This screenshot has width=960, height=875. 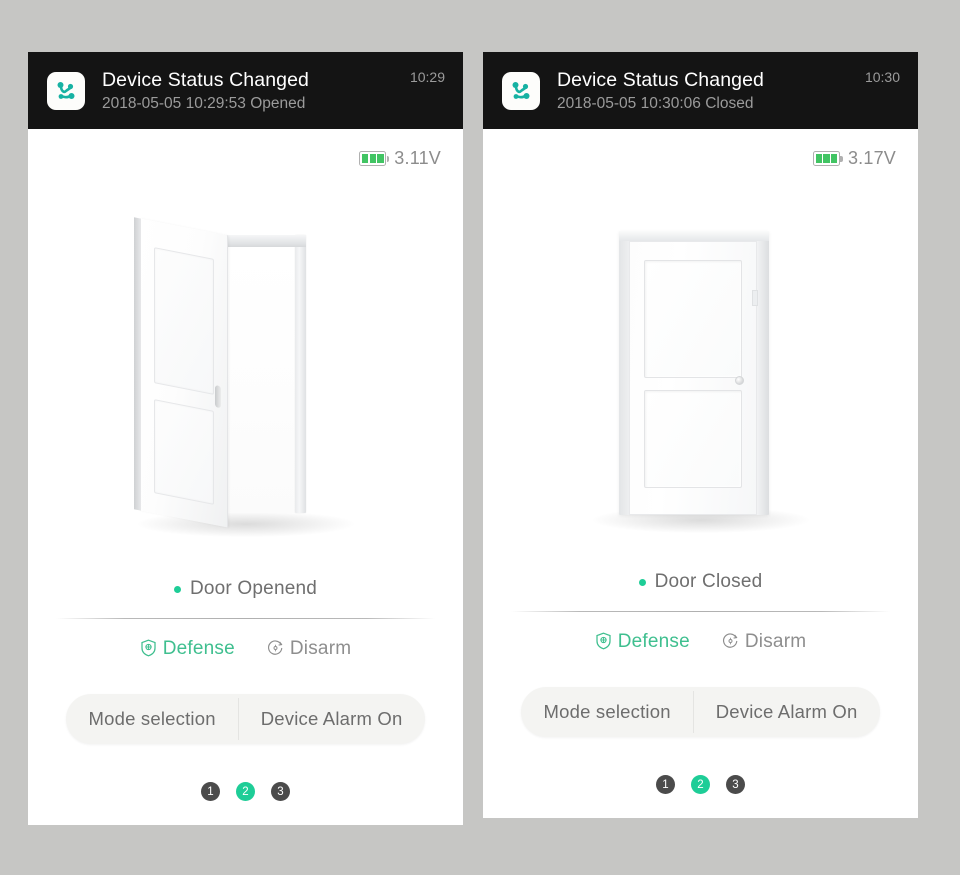 I want to click on notification-time: 10:29, so click(x=427, y=77).